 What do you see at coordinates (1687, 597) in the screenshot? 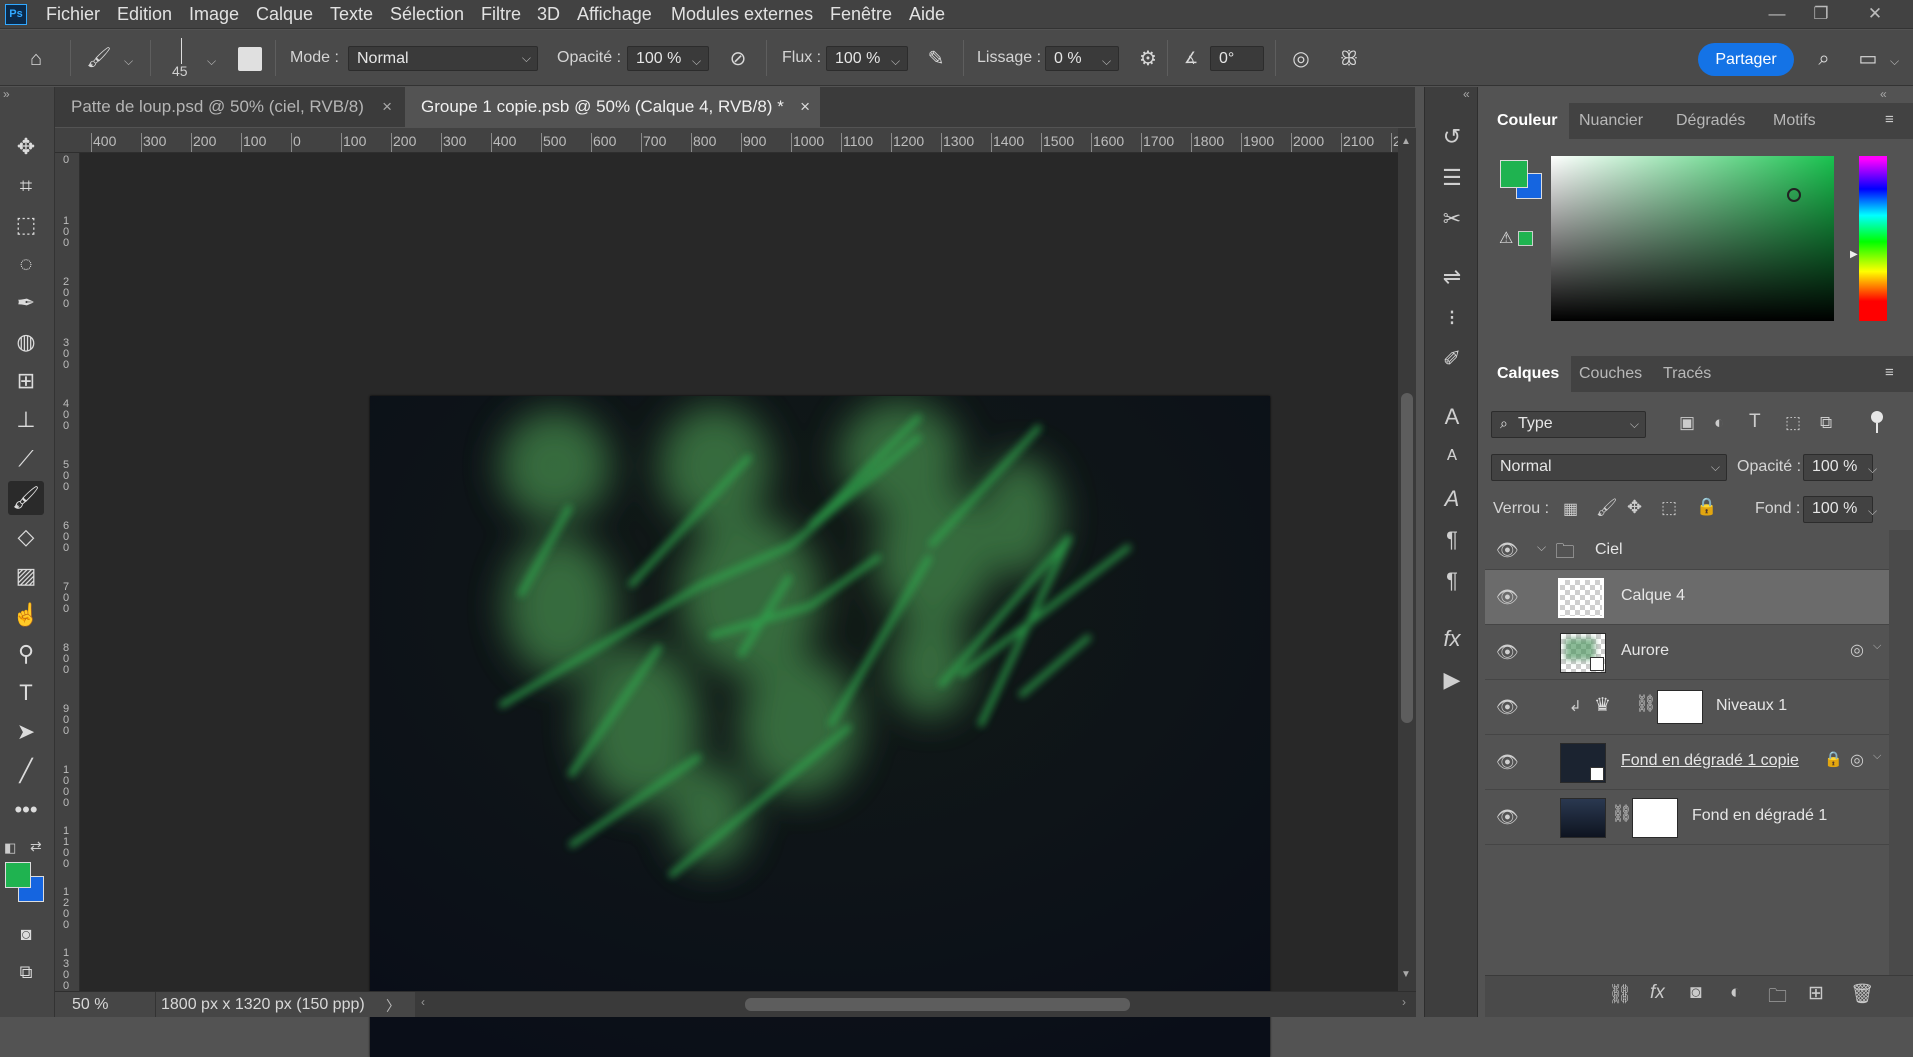
I see `layer-row-calque-4: 👁 Calque 4` at bounding box center [1687, 597].